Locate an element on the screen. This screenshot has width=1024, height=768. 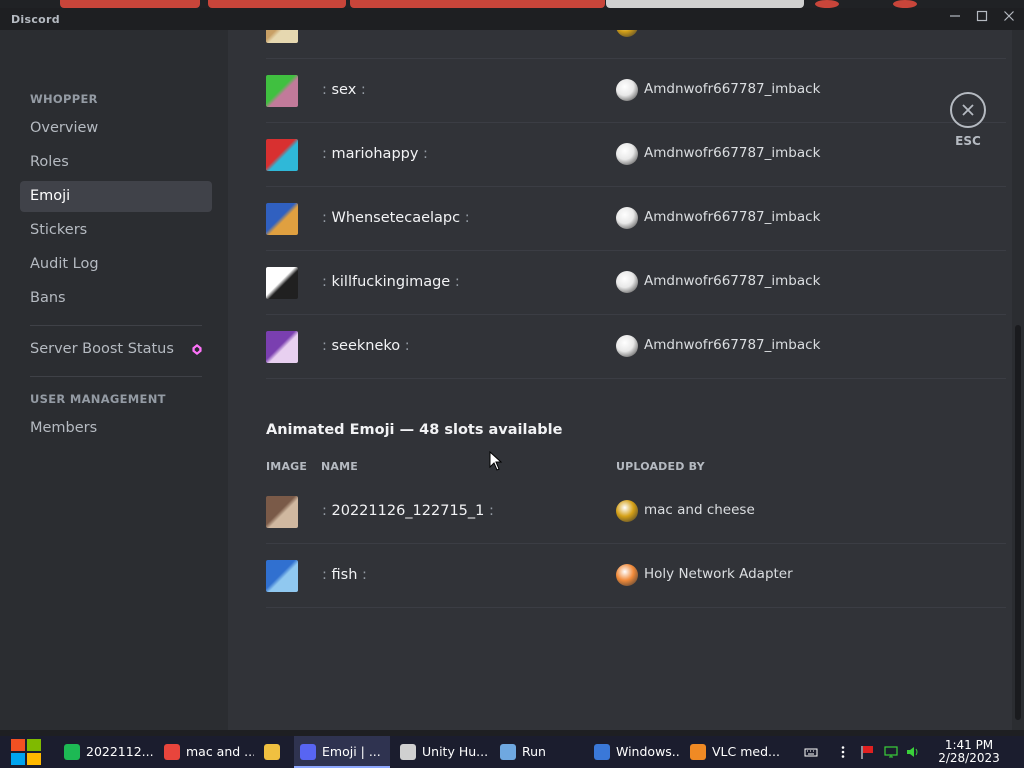
close-circle-icon is located at coordinates (968, 110).